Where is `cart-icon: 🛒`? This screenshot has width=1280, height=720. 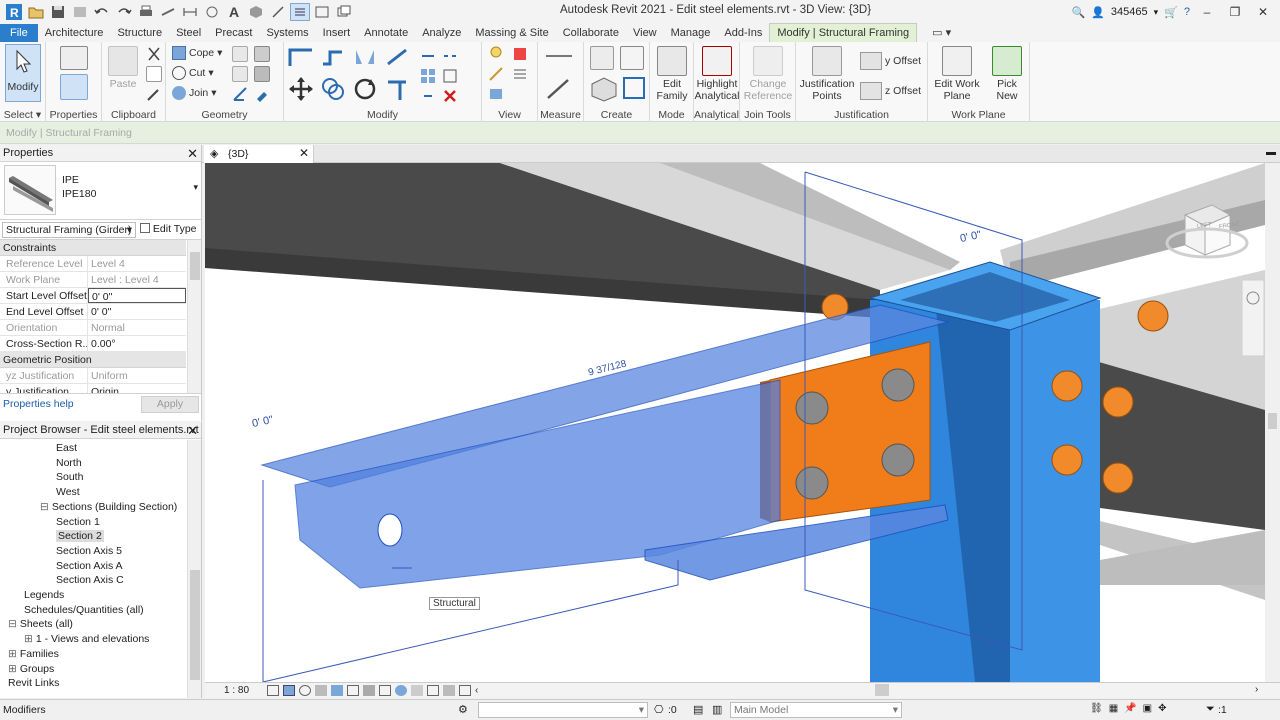
cart-icon: 🛒 is located at coordinates (1171, 12).